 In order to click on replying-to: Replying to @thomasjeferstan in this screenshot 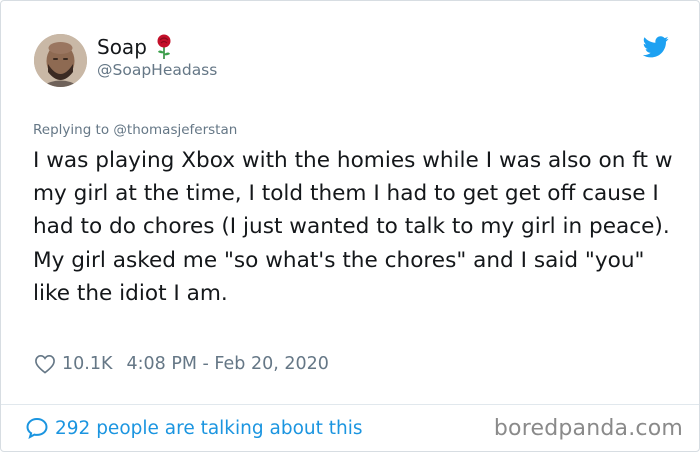, I will do `click(135, 130)`.